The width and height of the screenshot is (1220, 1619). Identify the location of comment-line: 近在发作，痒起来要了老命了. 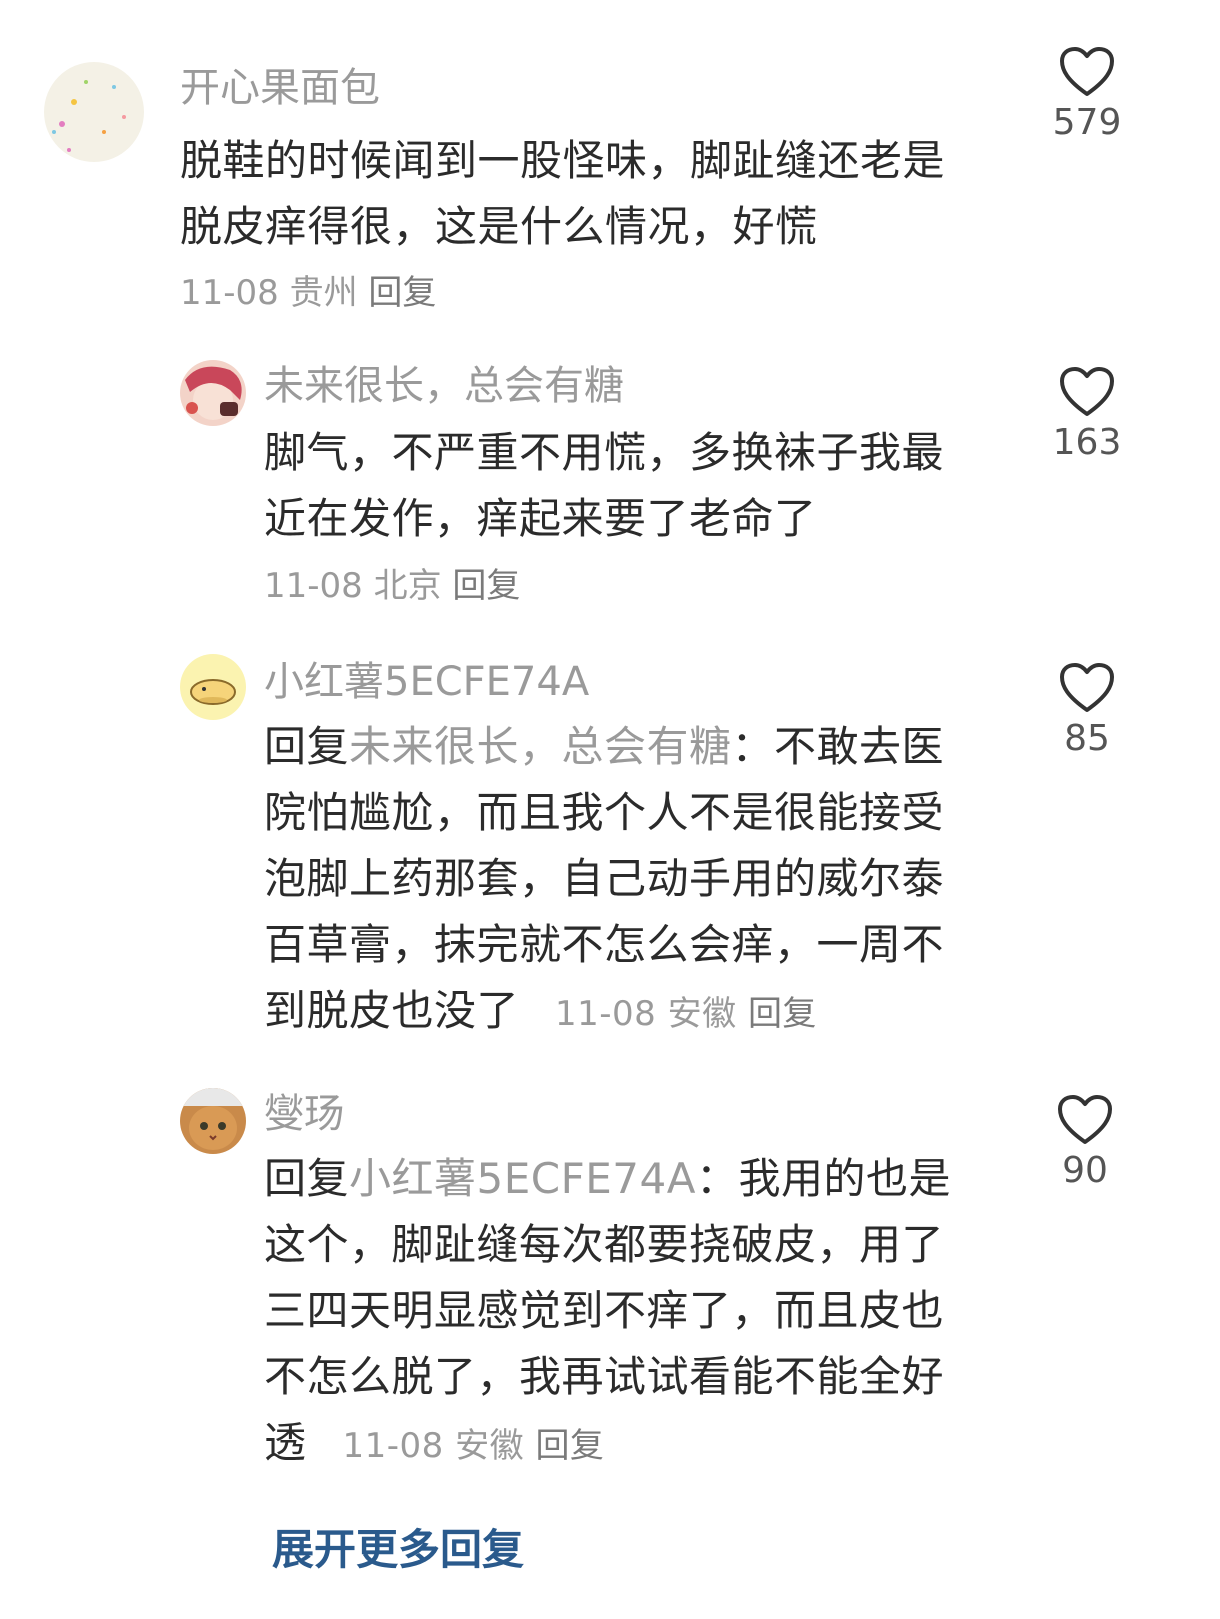
(540, 518).